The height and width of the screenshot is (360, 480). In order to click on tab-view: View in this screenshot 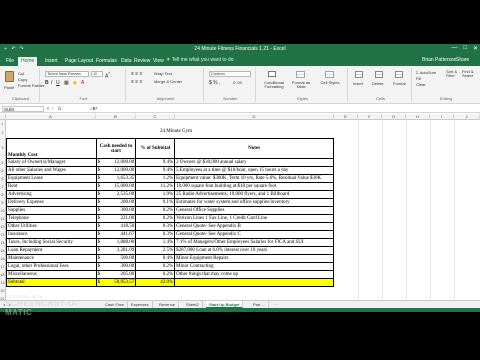, I will do `click(158, 61)`.